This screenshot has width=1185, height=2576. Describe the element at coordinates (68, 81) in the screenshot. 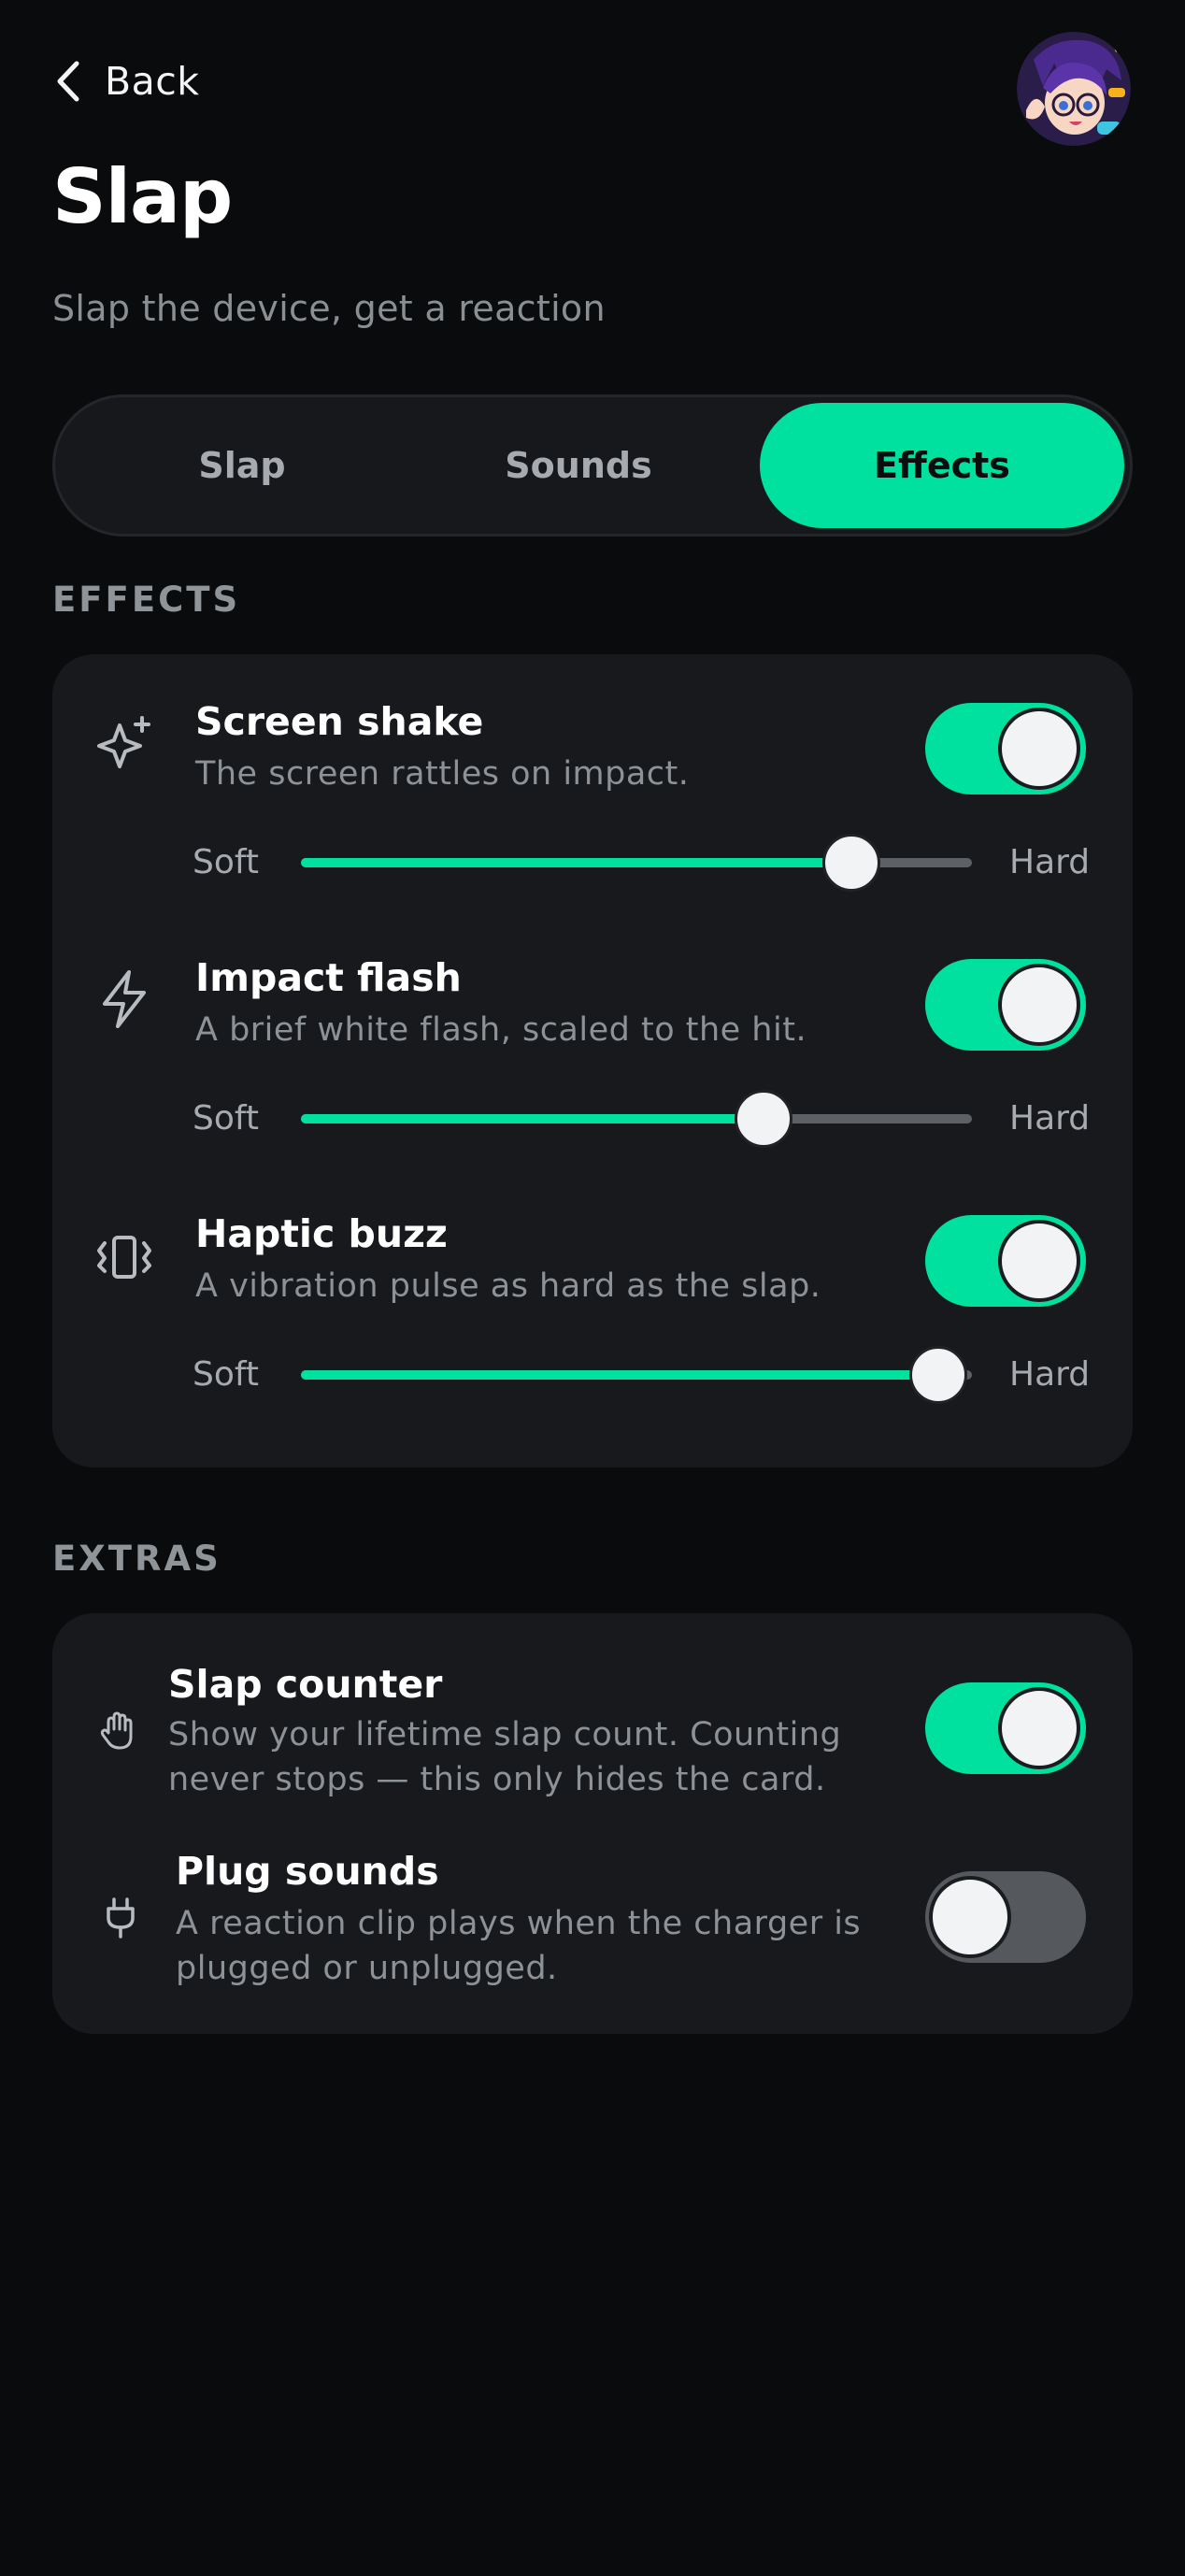

I see `chevron-left-icon` at that location.